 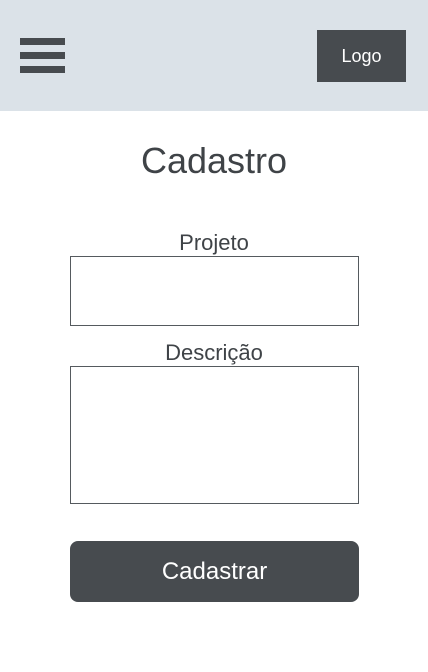 What do you see at coordinates (361, 56) in the screenshot?
I see `logo: Logo` at bounding box center [361, 56].